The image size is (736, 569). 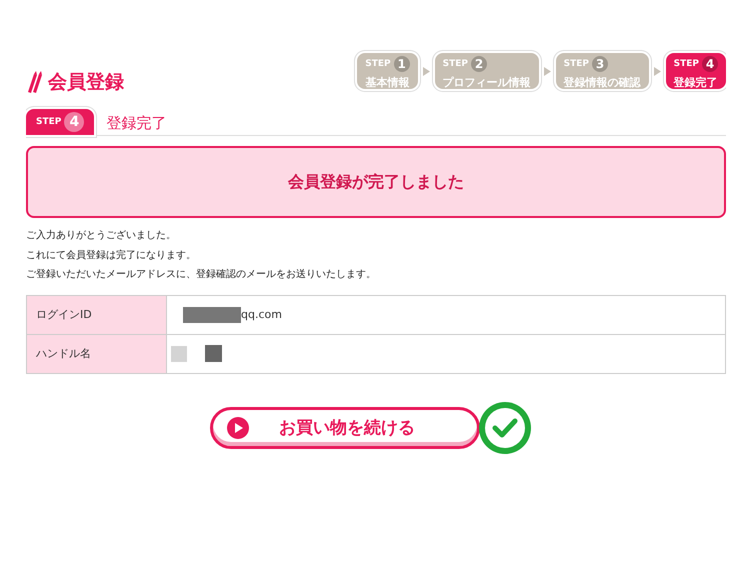 What do you see at coordinates (376, 182) in the screenshot?
I see `completion-banner: 会員登録が完了しました` at bounding box center [376, 182].